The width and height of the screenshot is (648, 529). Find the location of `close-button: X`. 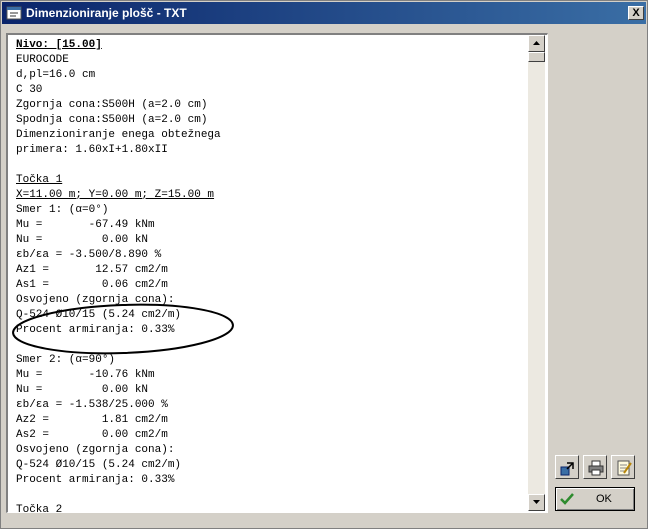

close-button: X is located at coordinates (636, 13).